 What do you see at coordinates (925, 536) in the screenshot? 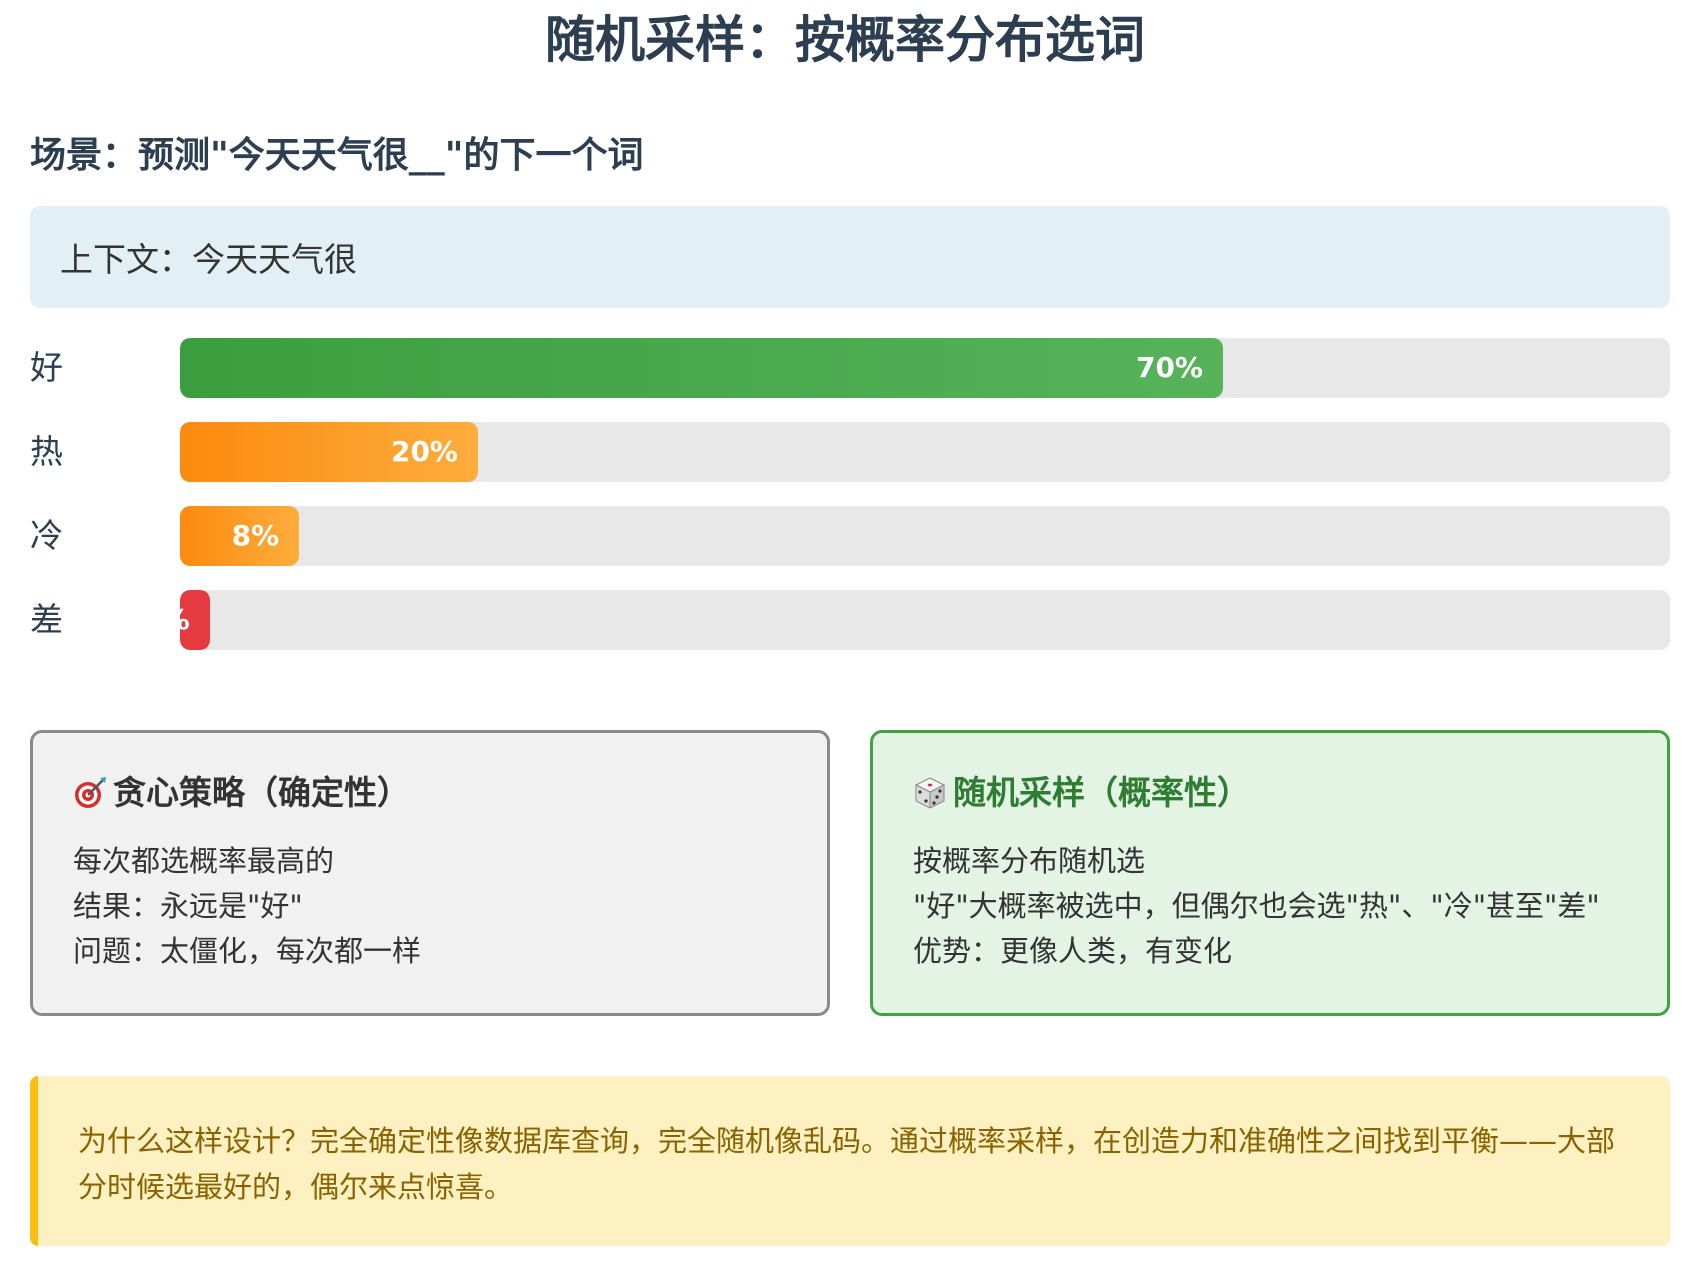
I see `bar-track: 8%` at bounding box center [925, 536].